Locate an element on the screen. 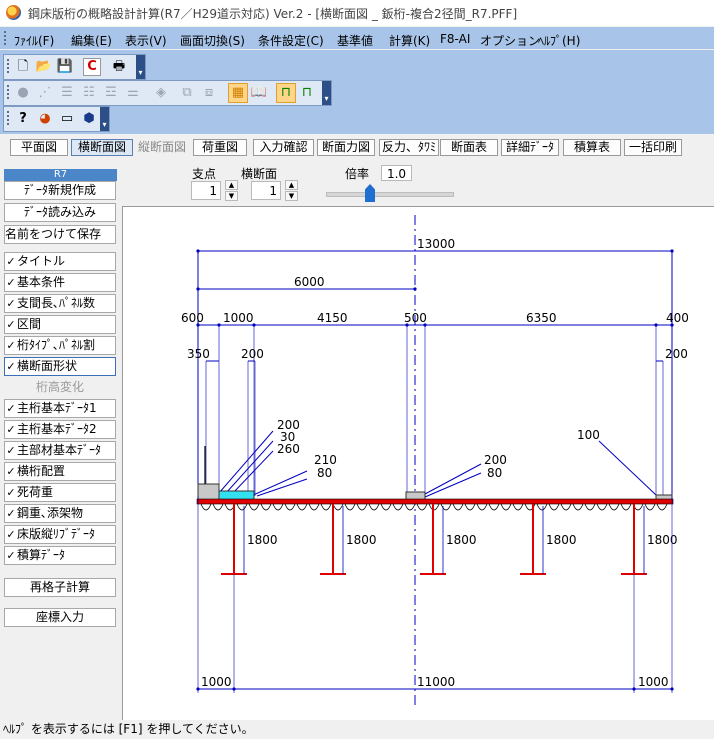 Image resolution: width=714 pixels, height=739 pixels. menu-help: ﾍﾙﾌﾟ(H) is located at coordinates (559, 40).